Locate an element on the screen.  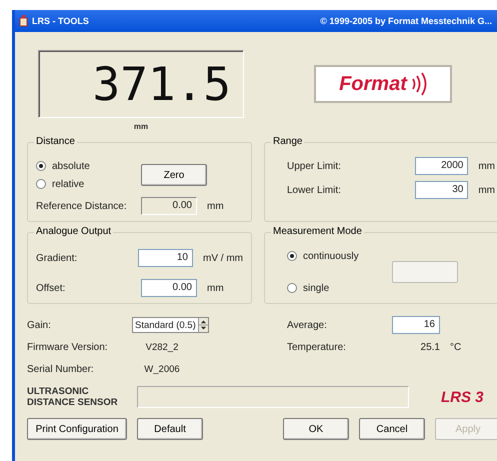
field-label: Average: is located at coordinates (307, 325).